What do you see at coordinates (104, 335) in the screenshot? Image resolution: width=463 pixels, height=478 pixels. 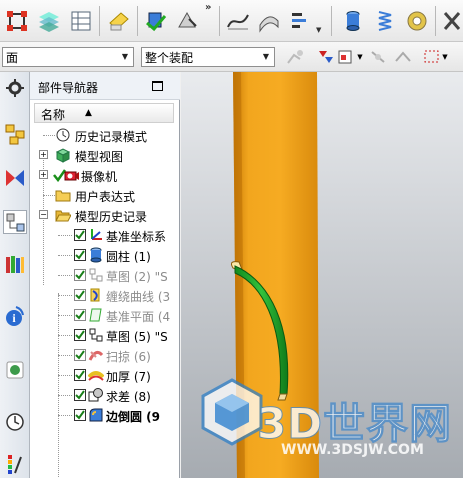 I see `tree-item-sketch-5: 草图 (5) "S` at bounding box center [104, 335].